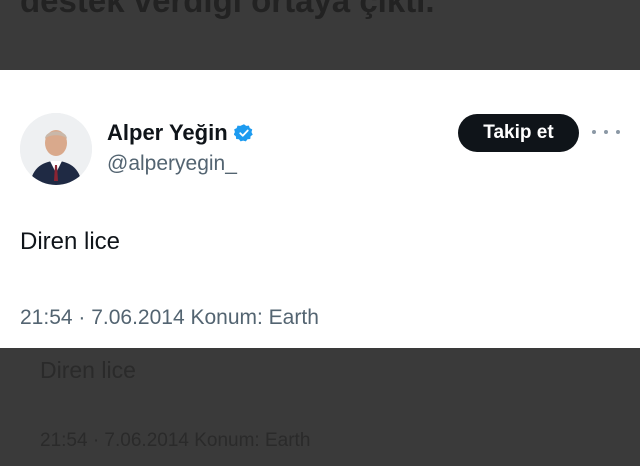  What do you see at coordinates (227, 9) in the screenshot?
I see `background-headline: destek verdiği ortaya çıktı.` at bounding box center [227, 9].